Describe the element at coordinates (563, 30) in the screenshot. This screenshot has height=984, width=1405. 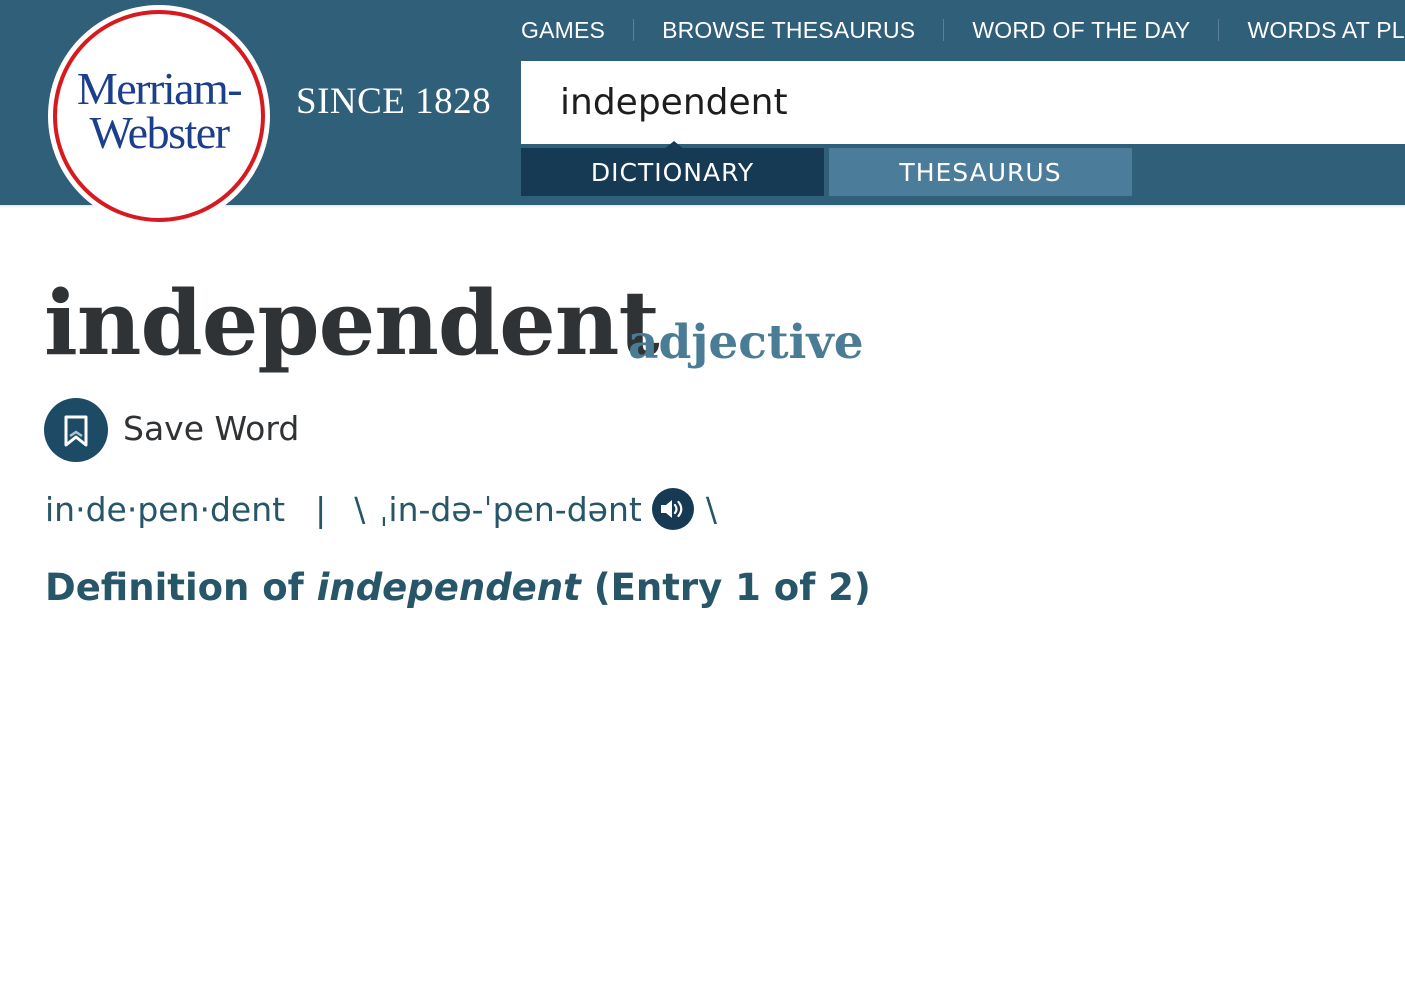
I see `nav-games: GAMES` at that location.